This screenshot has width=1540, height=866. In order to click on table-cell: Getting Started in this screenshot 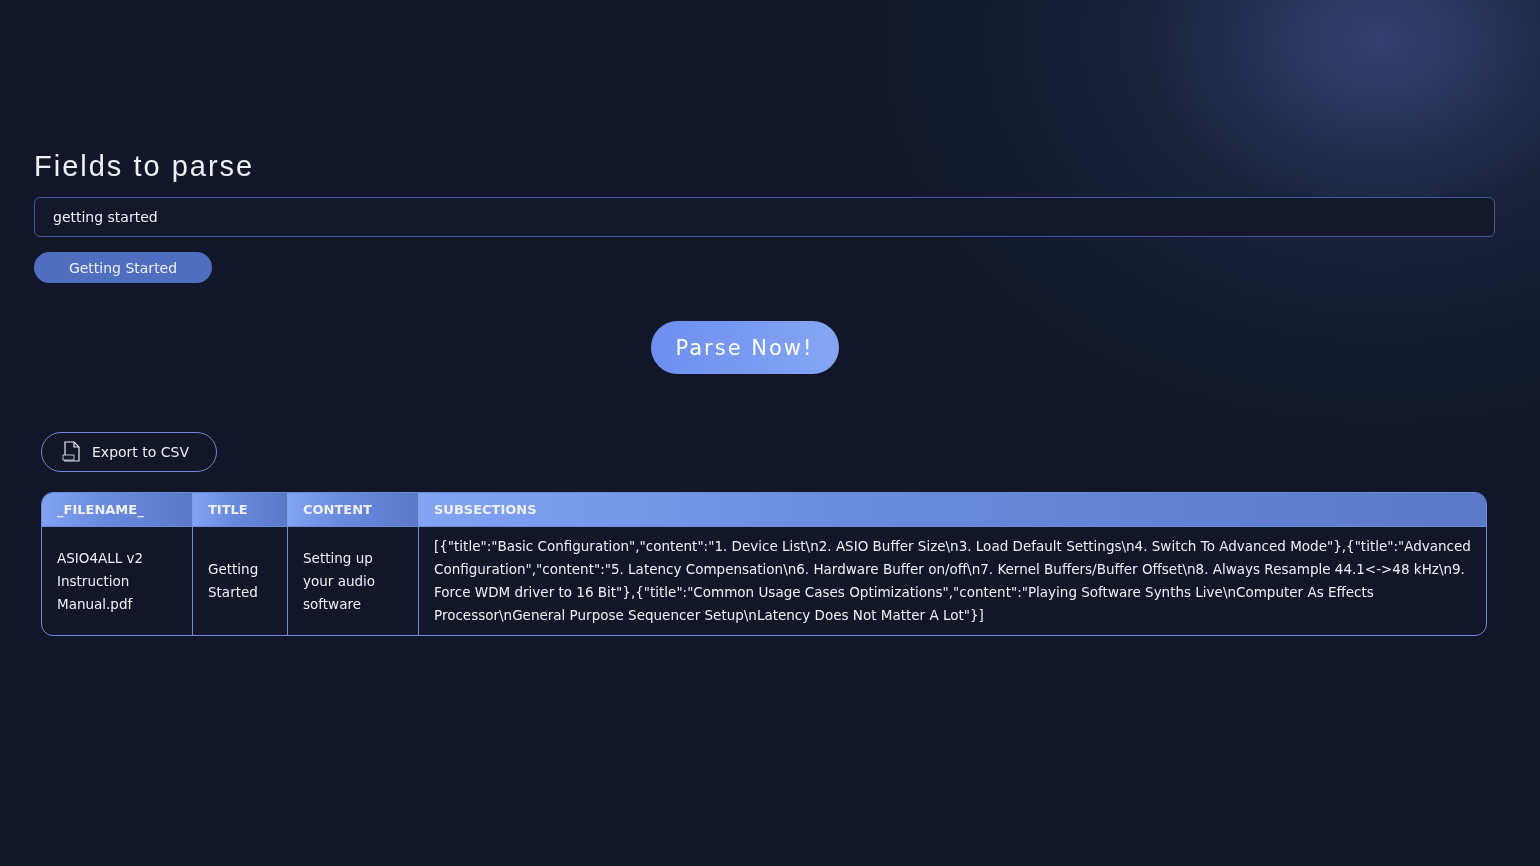, I will do `click(240, 580)`.